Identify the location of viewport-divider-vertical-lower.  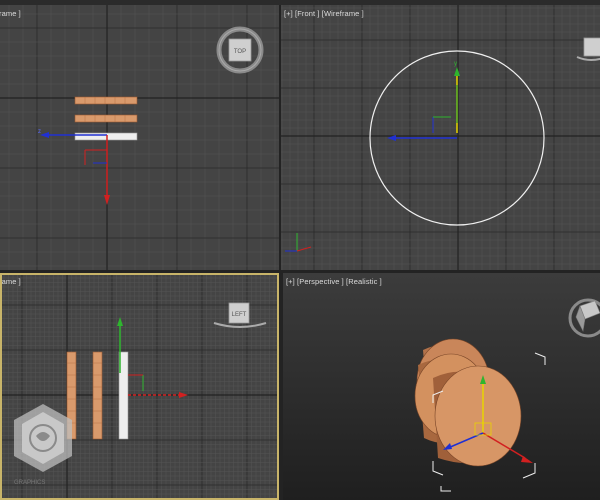
(281, 386).